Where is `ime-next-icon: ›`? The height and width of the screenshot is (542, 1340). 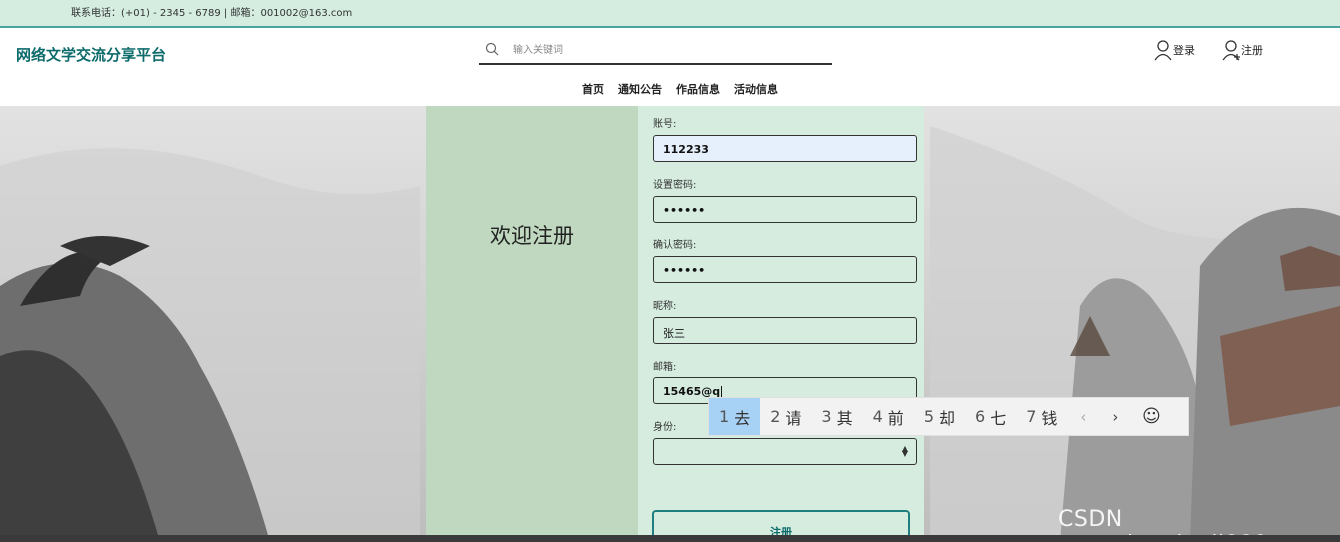
ime-next-icon: › is located at coordinates (1115, 417).